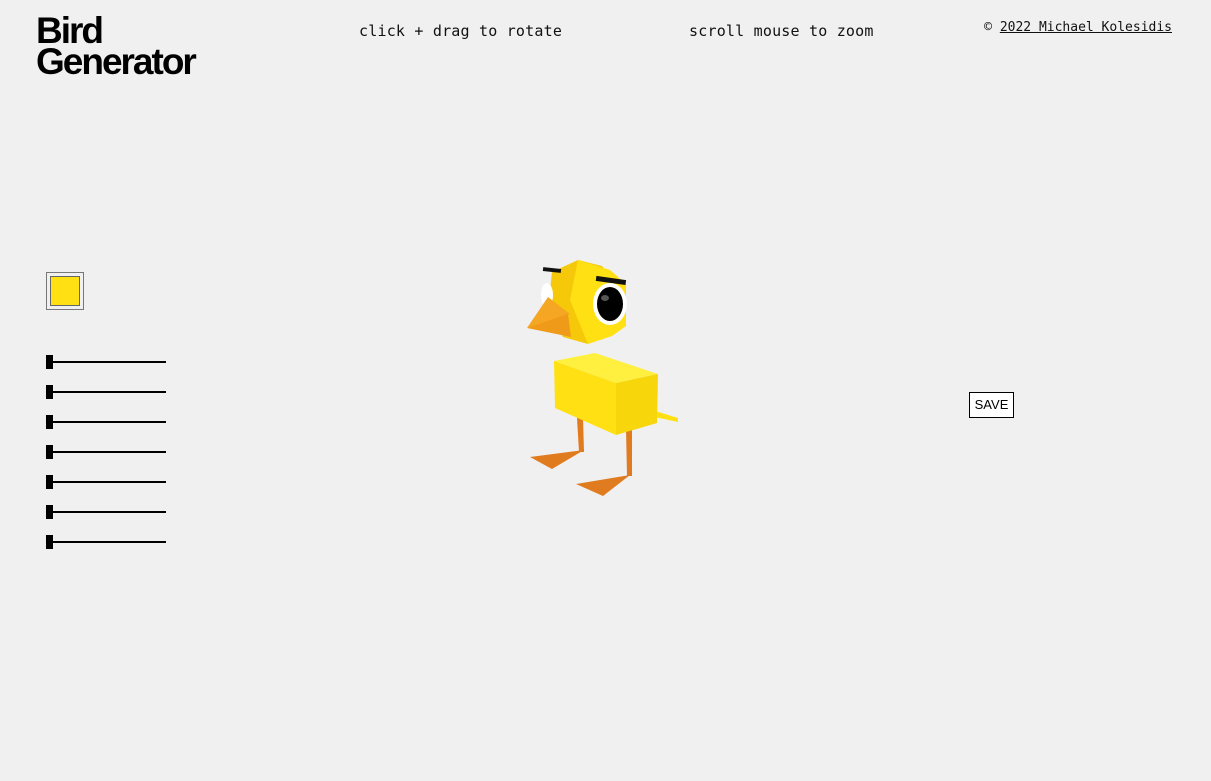 The width and height of the screenshot is (1211, 781). Describe the element at coordinates (461, 31) in the screenshot. I see `rotate-hint: click + drag to rotate` at that location.